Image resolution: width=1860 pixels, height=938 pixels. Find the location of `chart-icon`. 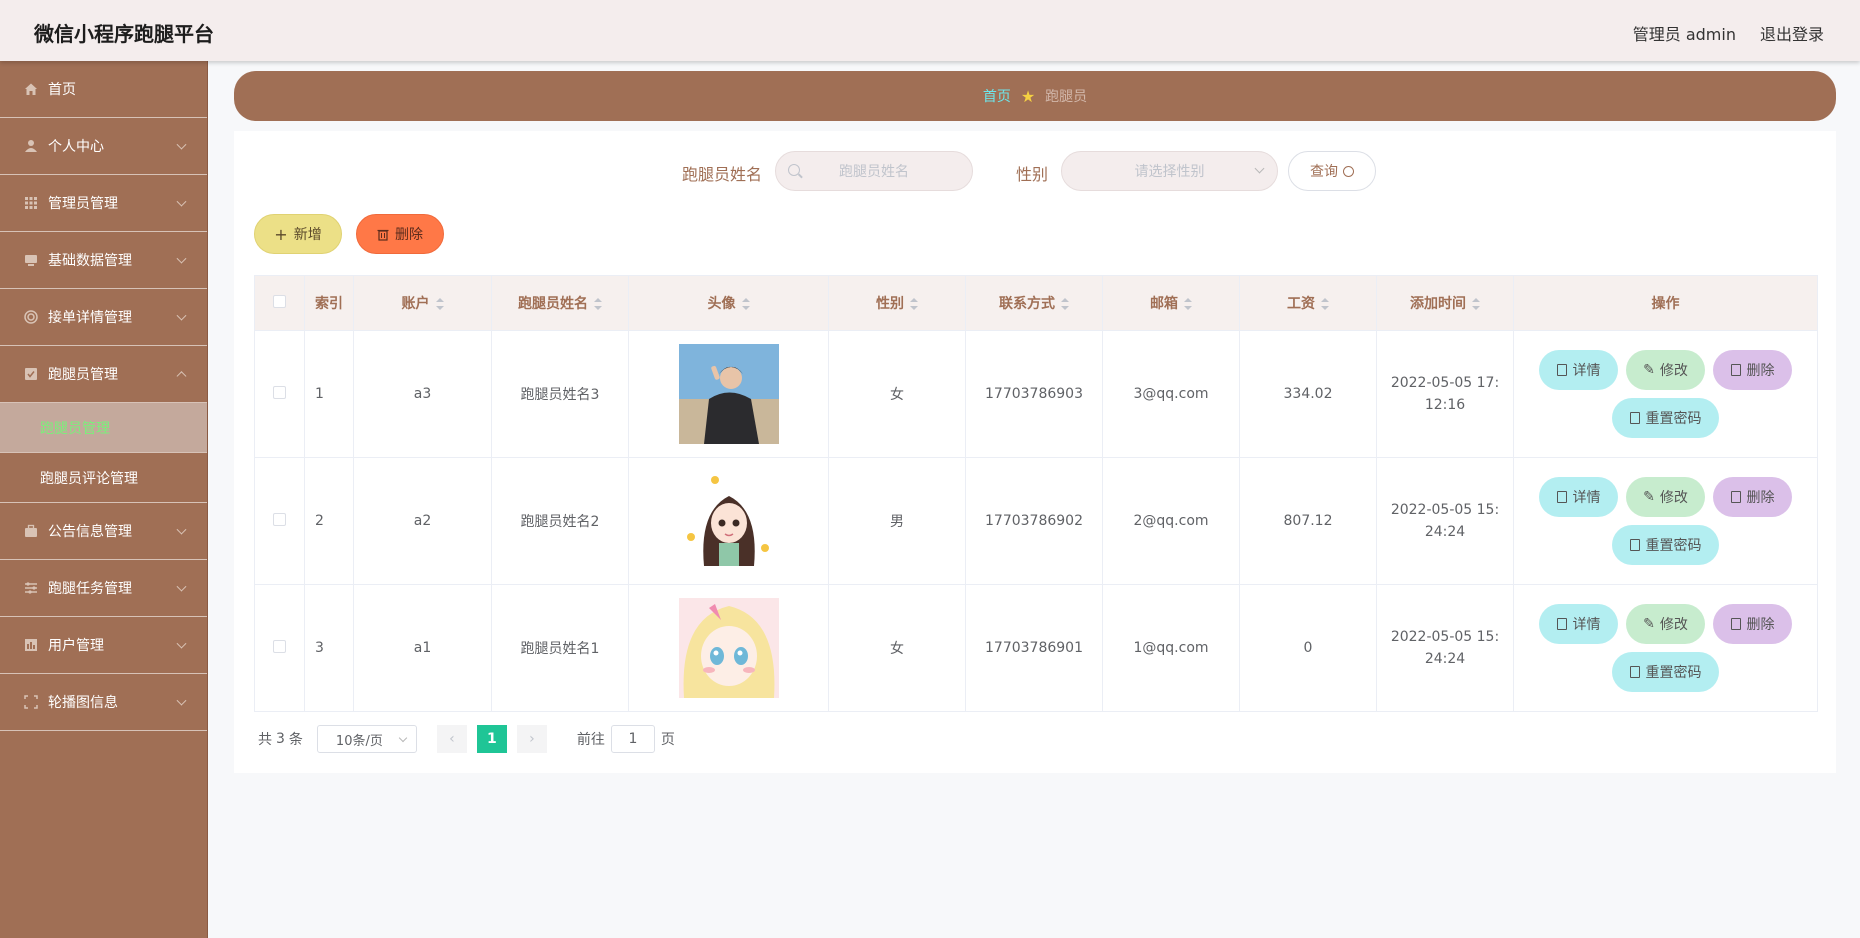

chart-icon is located at coordinates (31, 645).